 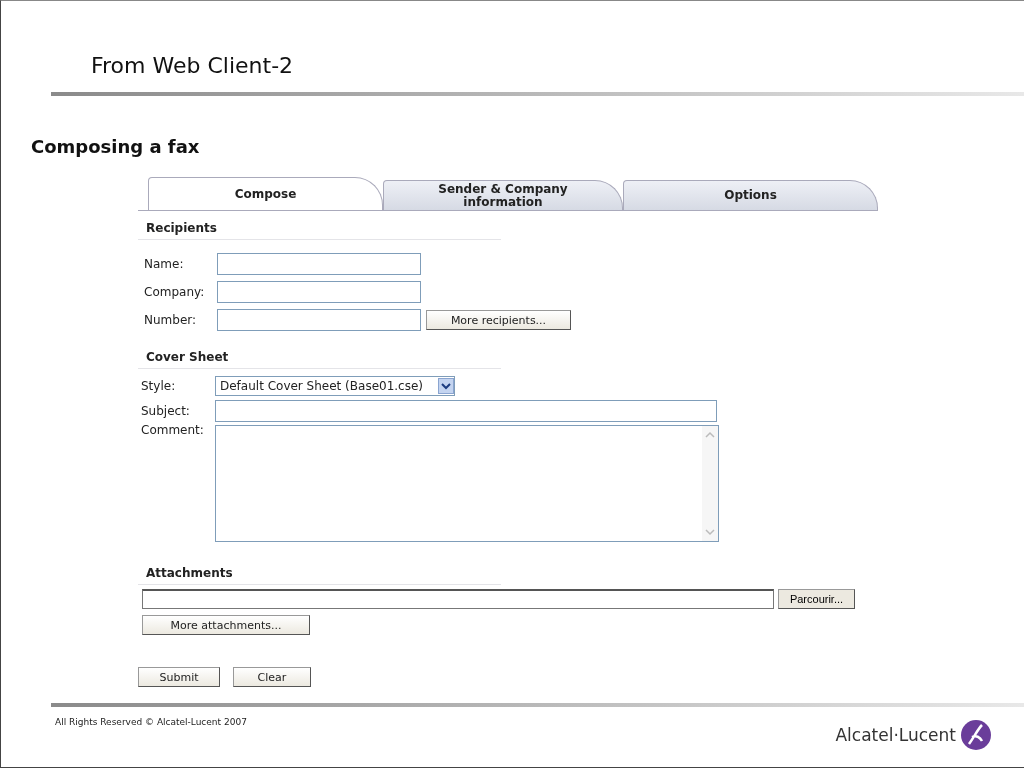 I want to click on logo-icon, so click(x=976, y=735).